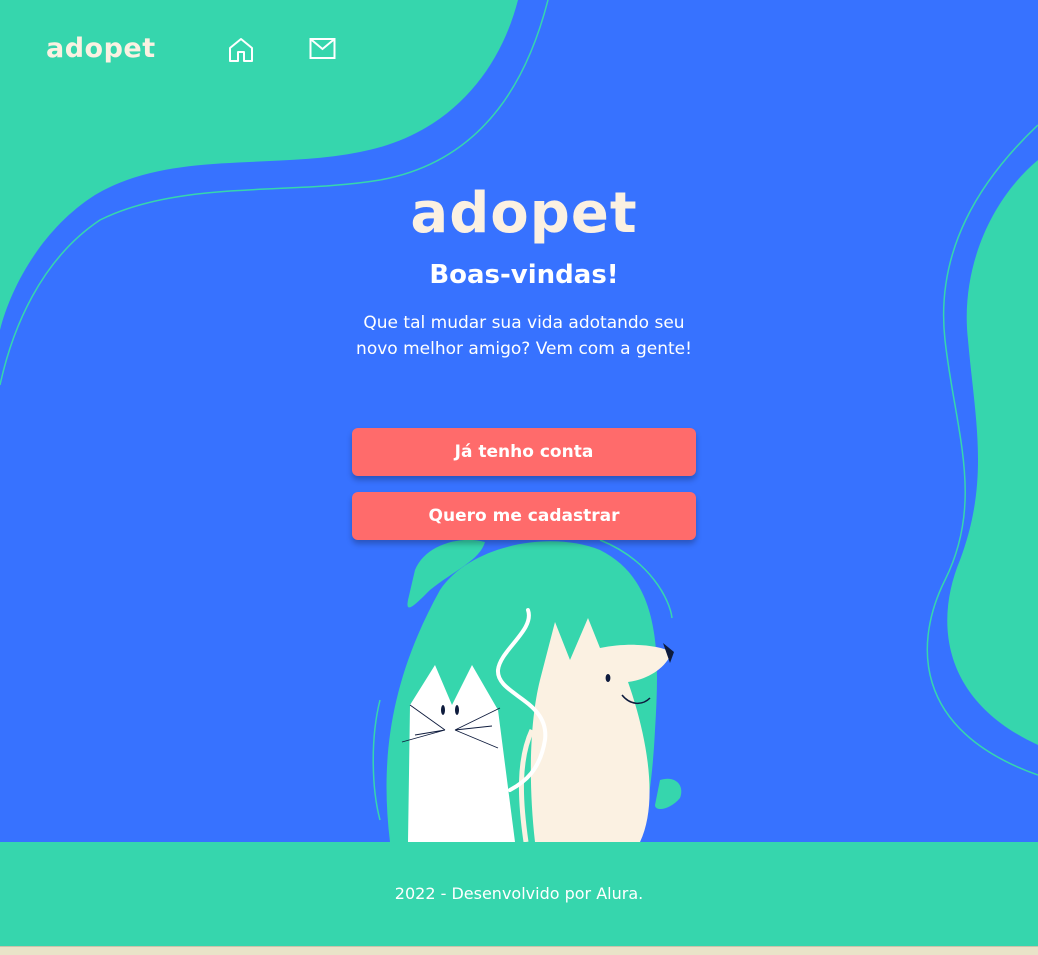 This screenshot has height=955, width=1038. I want to click on footer-text: 2022 - Desenvolvido por Alura., so click(519, 893).